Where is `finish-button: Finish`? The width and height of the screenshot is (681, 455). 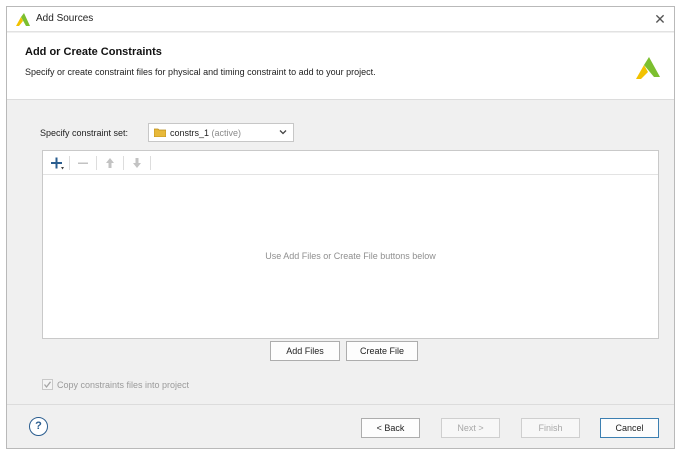
finish-button: Finish is located at coordinates (550, 428).